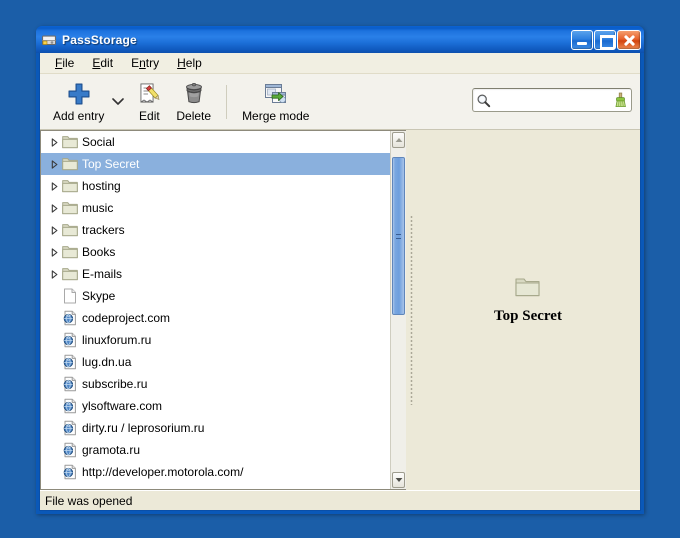  What do you see at coordinates (528, 315) in the screenshot?
I see `detail-title: Top Secret` at bounding box center [528, 315].